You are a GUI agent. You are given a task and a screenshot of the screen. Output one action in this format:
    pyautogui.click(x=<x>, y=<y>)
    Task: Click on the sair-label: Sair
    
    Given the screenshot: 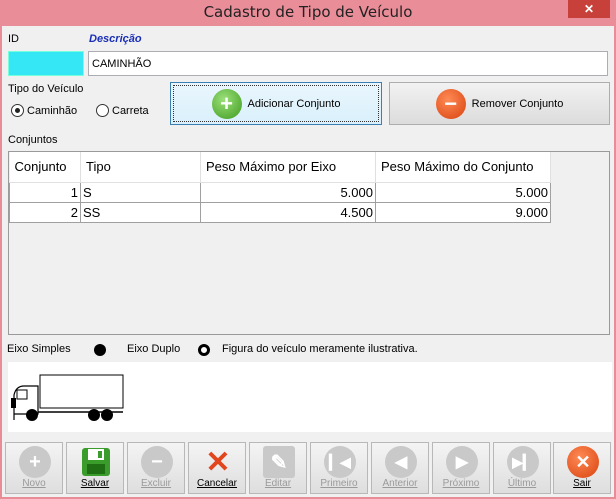 What is the action you would take?
    pyautogui.click(x=582, y=483)
    